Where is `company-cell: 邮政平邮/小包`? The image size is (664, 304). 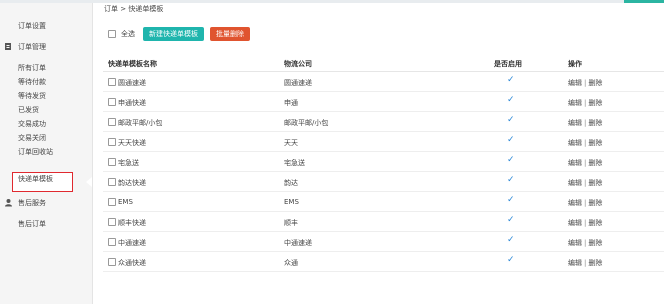 company-cell: 邮政平邮/小包 is located at coordinates (306, 123).